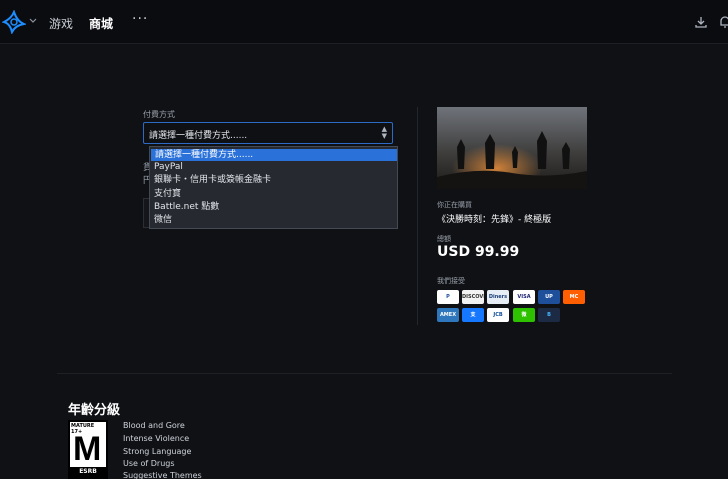  Describe the element at coordinates (364, 22) in the screenshot. I see `top-bar: 游戏 商城 ···` at that location.